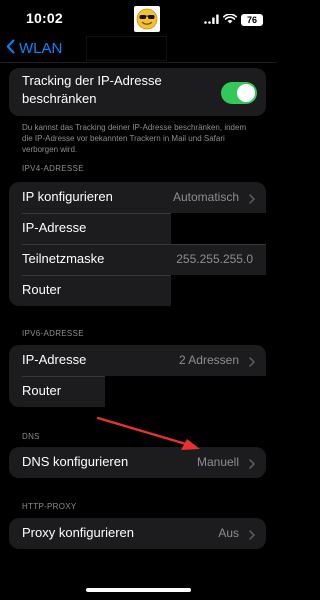  Describe the element at coordinates (228, 533) in the screenshot. I see `proxy-configure-value: Aus` at that location.